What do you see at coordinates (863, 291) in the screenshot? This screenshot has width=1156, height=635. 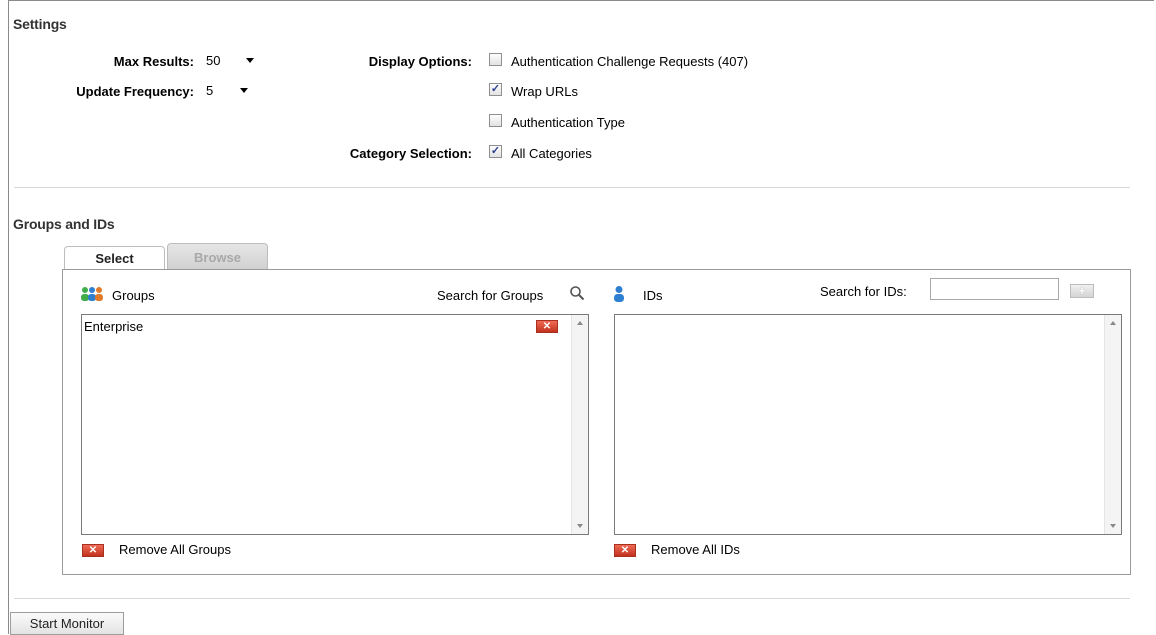 I see `search-ids-label: Search for IDs:` at bounding box center [863, 291].